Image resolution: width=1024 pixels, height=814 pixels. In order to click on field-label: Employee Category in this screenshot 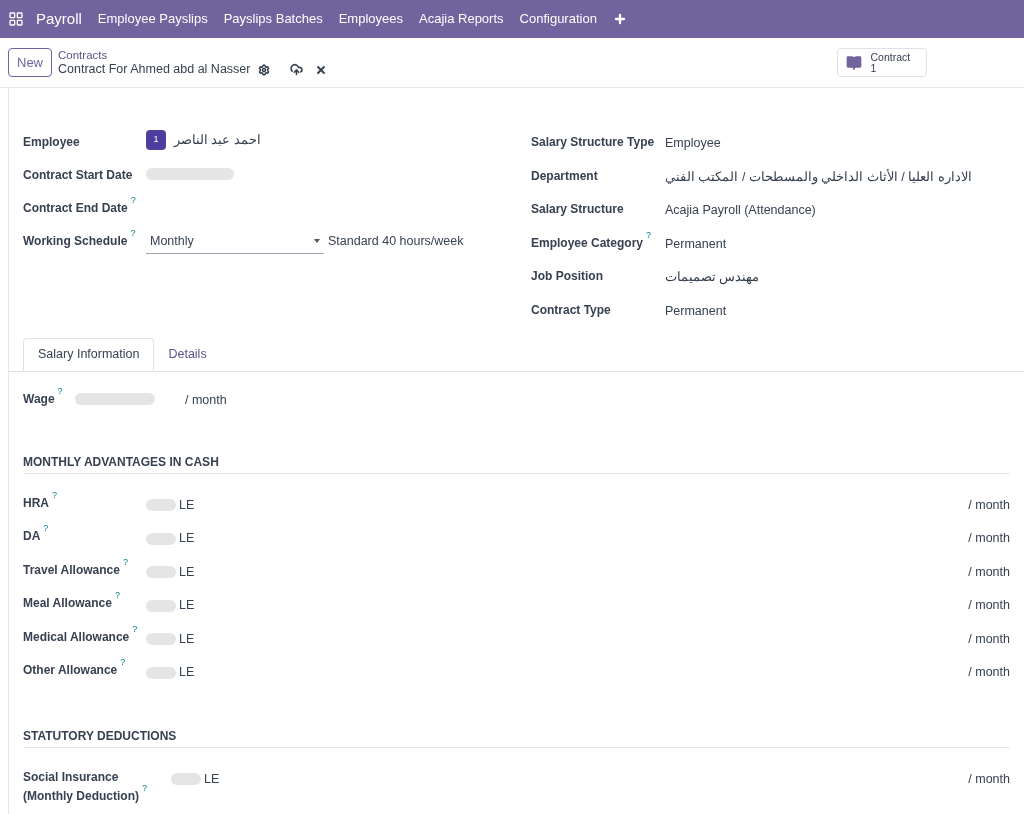, I will do `click(587, 243)`.